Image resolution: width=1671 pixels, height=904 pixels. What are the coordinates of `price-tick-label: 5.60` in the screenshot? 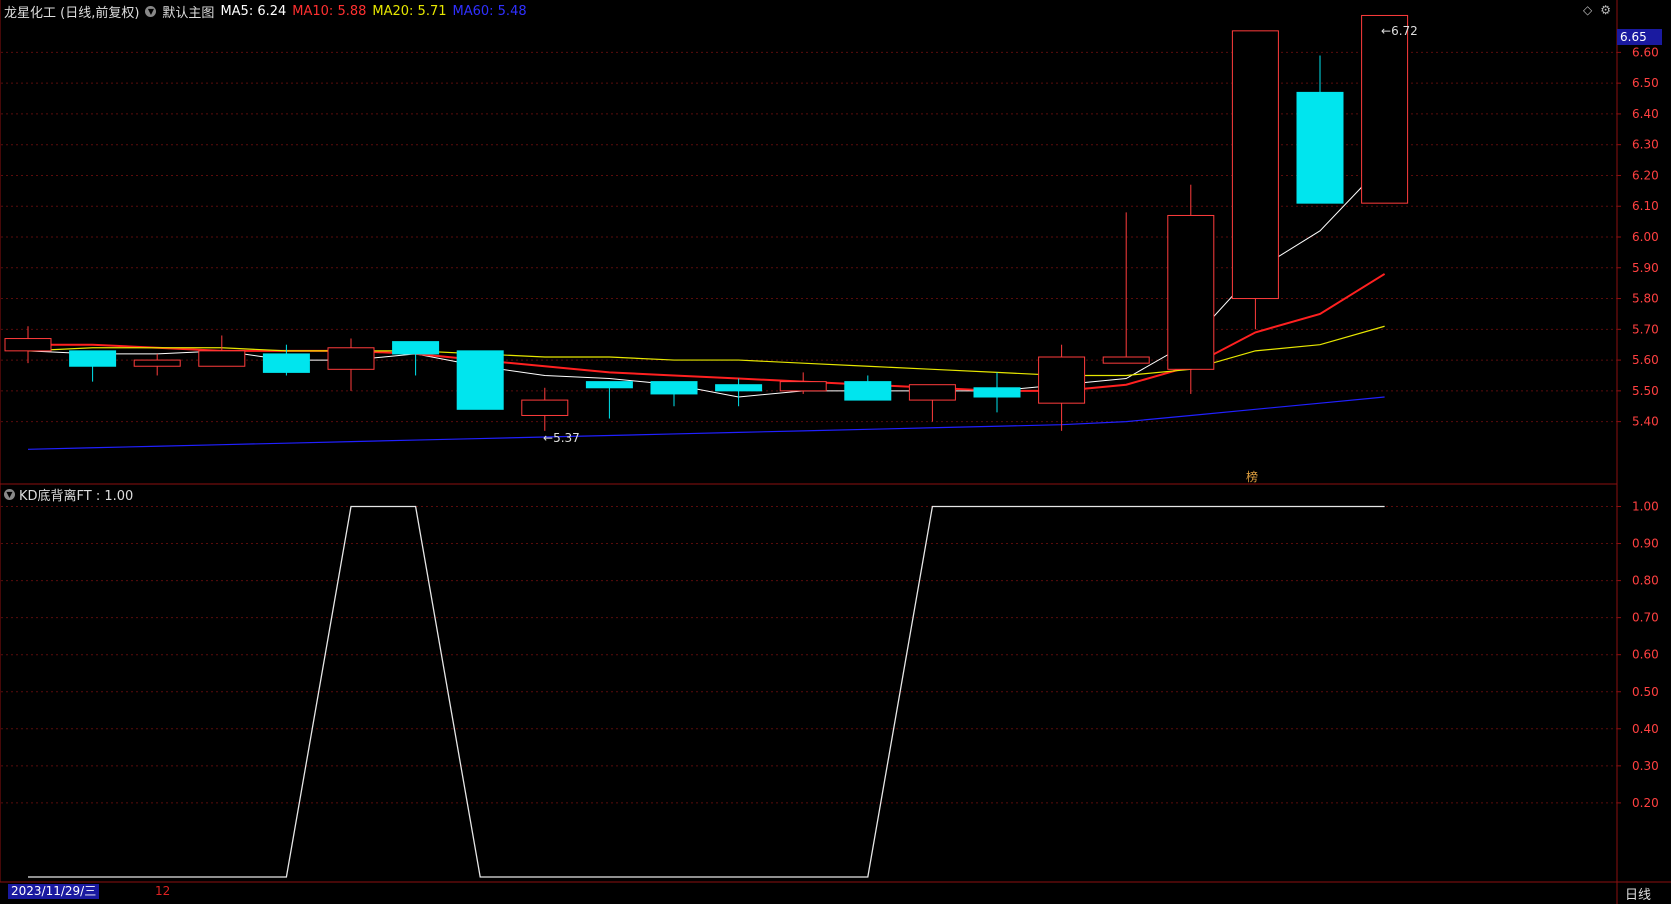 It's located at (1645, 360).